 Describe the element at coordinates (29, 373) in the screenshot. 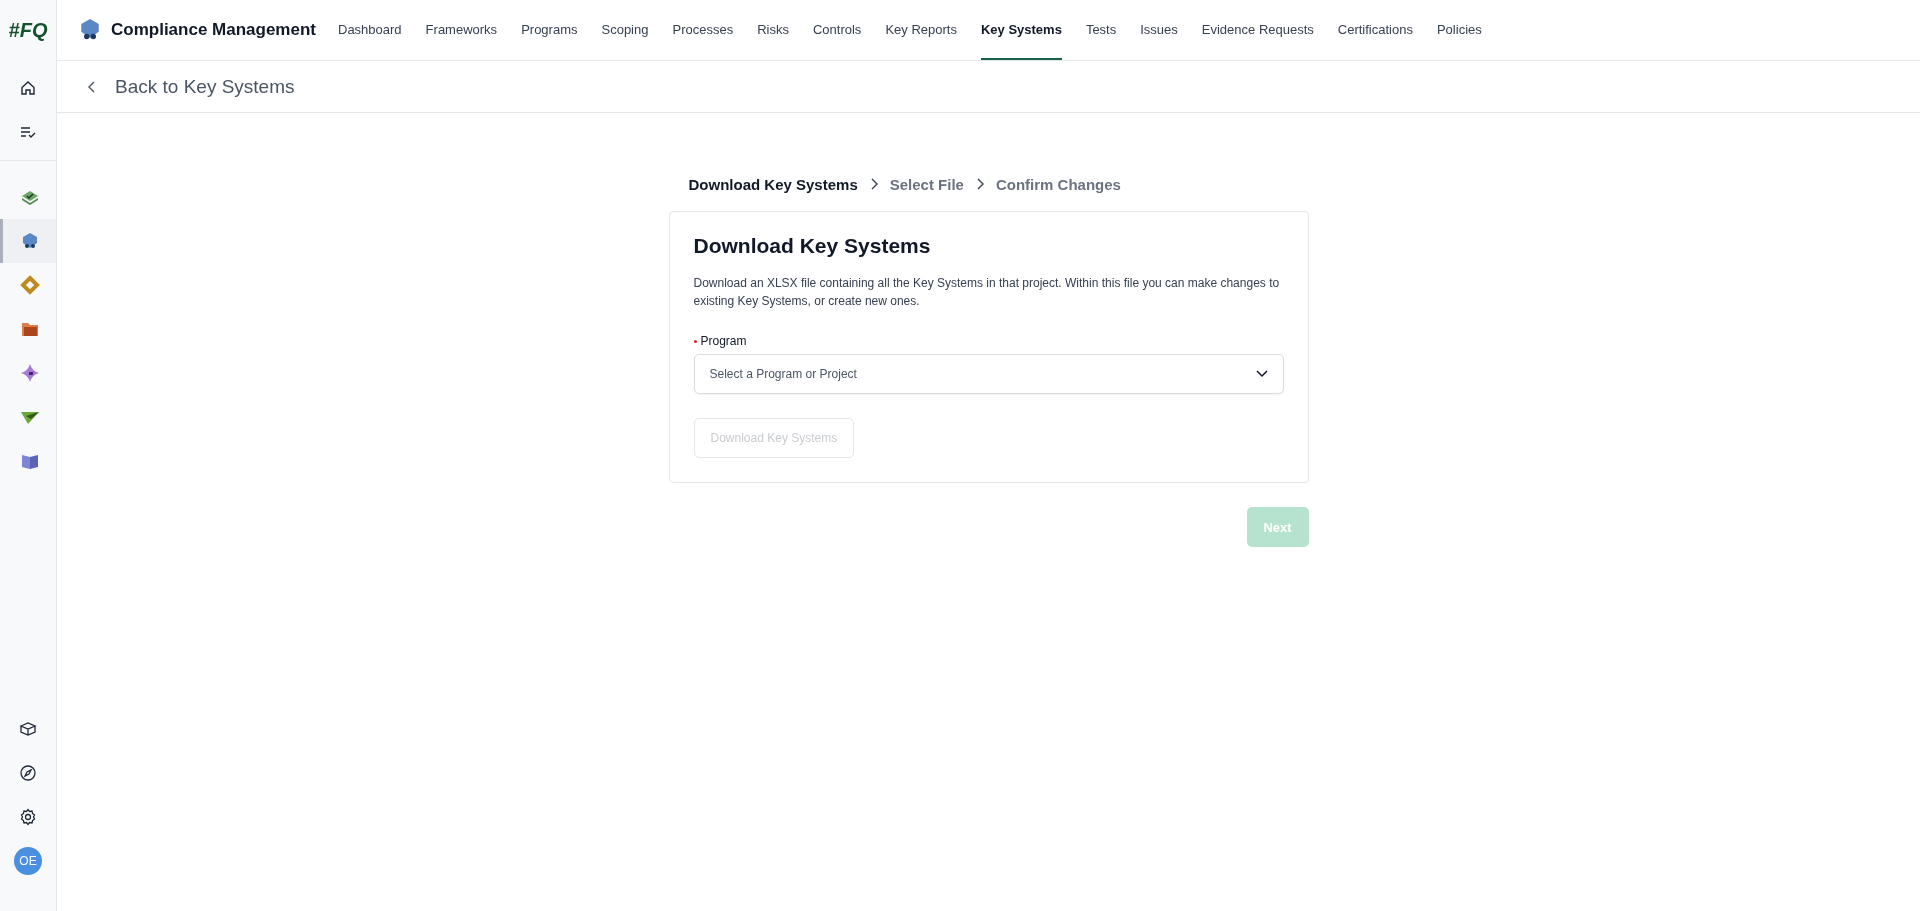

I see `sparkle-icon` at that location.